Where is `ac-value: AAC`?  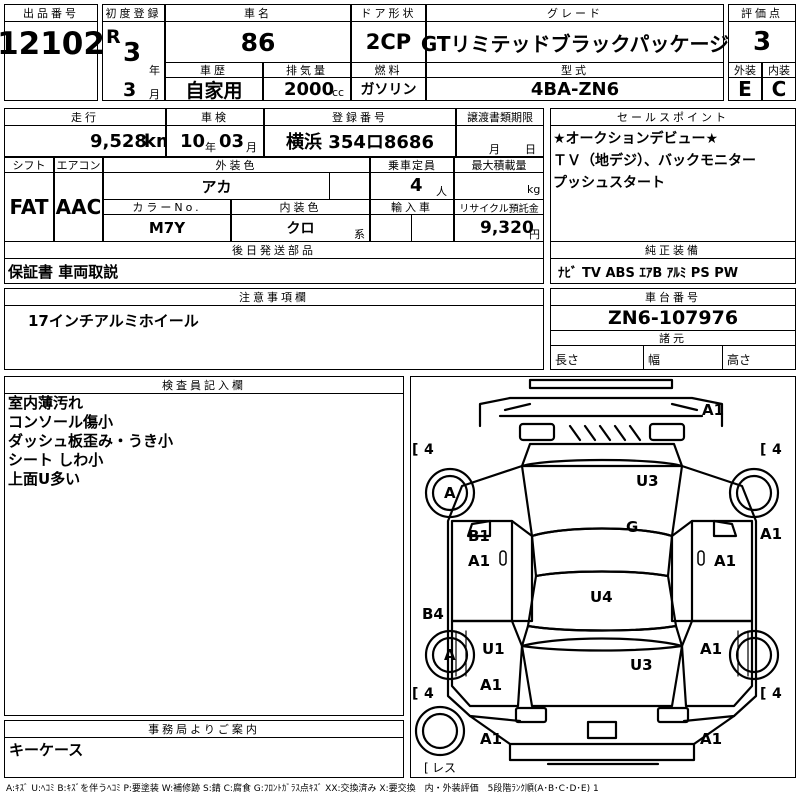 ac-value: AAC is located at coordinates (78, 207).